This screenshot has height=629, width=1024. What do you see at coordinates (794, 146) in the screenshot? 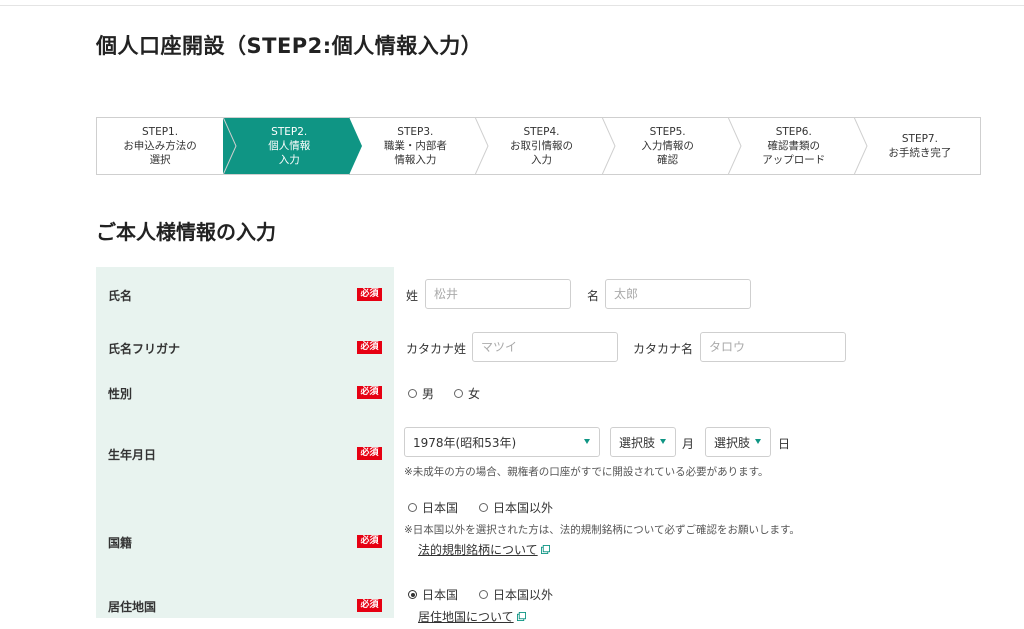
I see `step-6-label: STEP6. 確認書類の アップロード` at bounding box center [794, 146].